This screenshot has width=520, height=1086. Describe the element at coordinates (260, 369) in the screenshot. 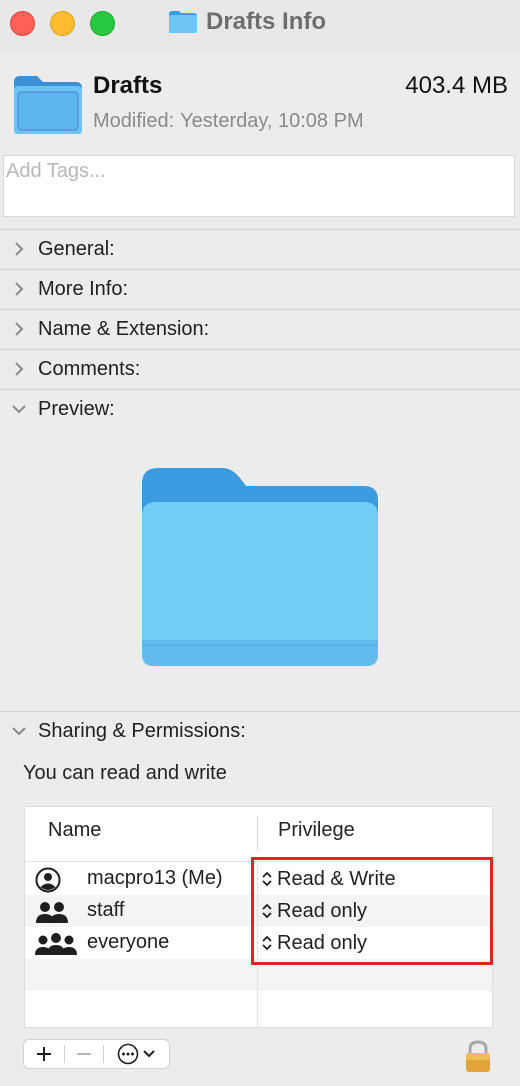

I see `section-comments: Comments:` at that location.